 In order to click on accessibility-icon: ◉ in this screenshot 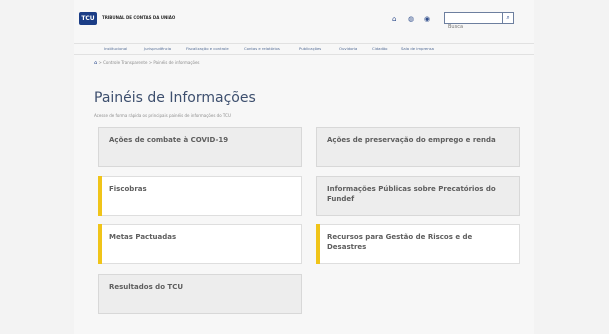, I will do `click(427, 19)`.